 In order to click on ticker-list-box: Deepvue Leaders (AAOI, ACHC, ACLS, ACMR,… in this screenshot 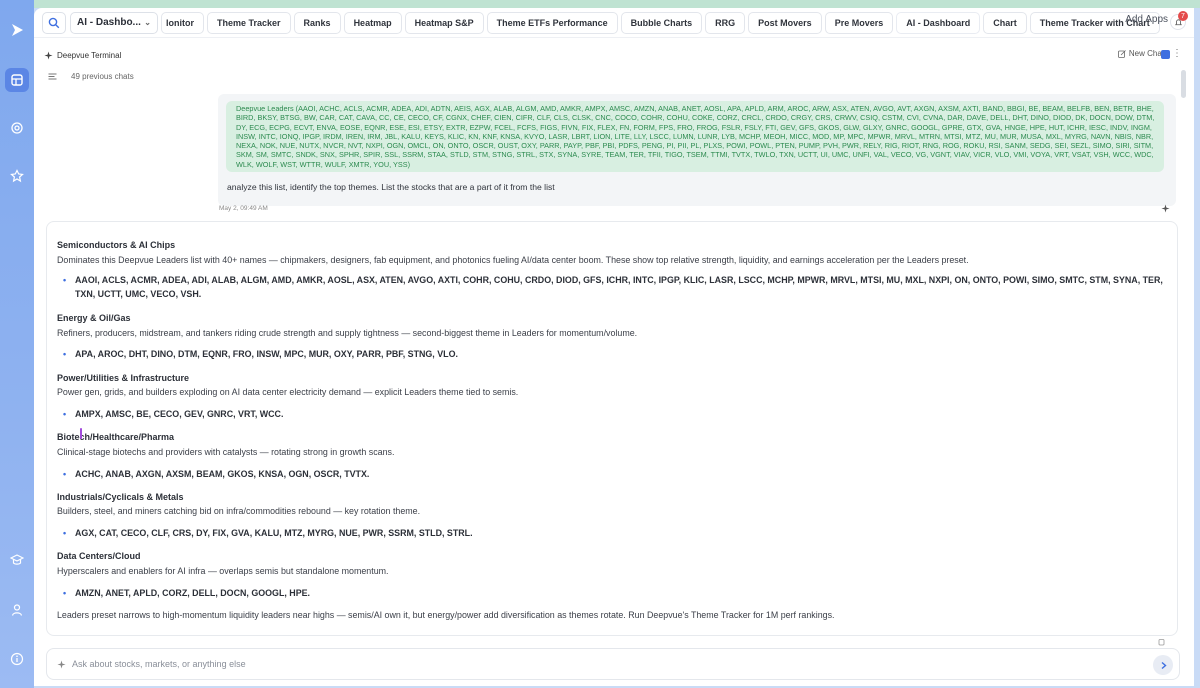, I will do `click(695, 137)`.